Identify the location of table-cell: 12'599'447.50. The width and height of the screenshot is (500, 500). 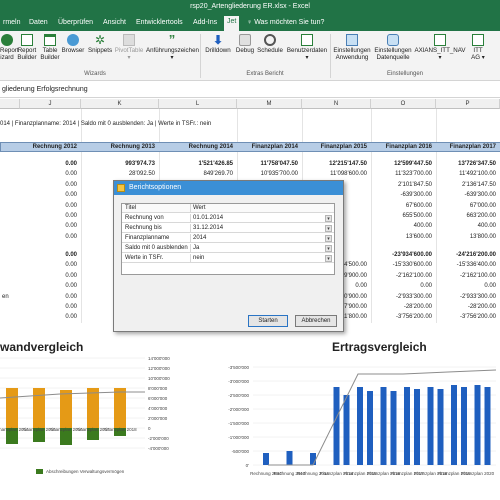
(403, 164).